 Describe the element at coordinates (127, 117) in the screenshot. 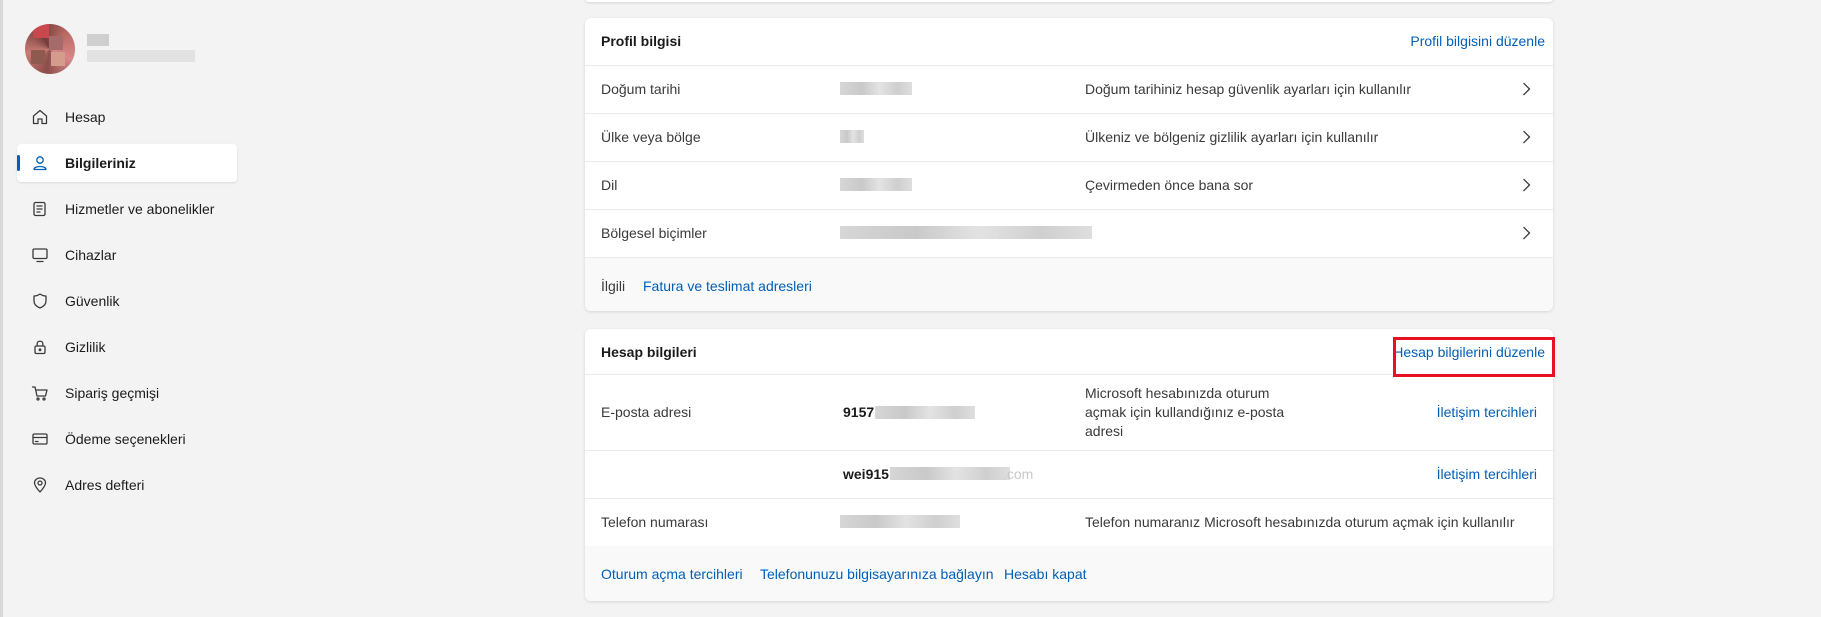

I see `sidebar-item-hesap: Hesap` at that location.